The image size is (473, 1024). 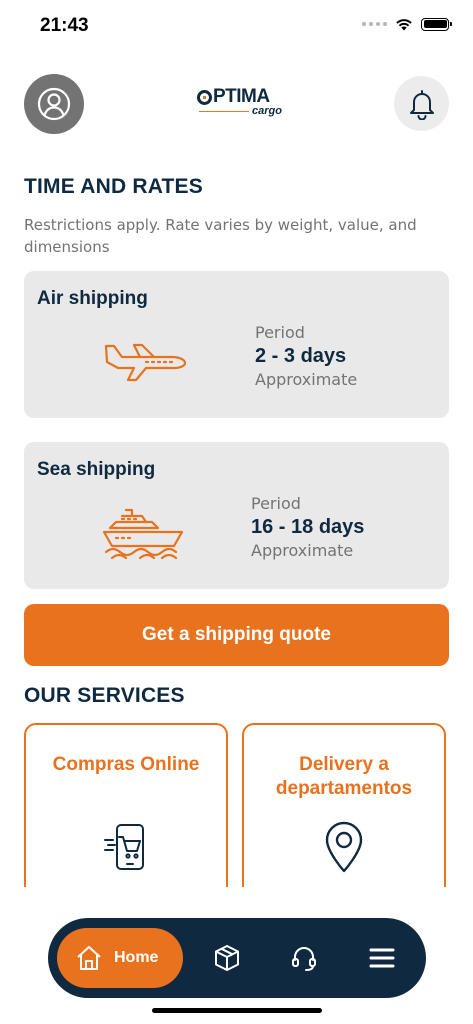 What do you see at coordinates (104, 695) in the screenshot?
I see `our-services-title: OUR SERVICES` at bounding box center [104, 695].